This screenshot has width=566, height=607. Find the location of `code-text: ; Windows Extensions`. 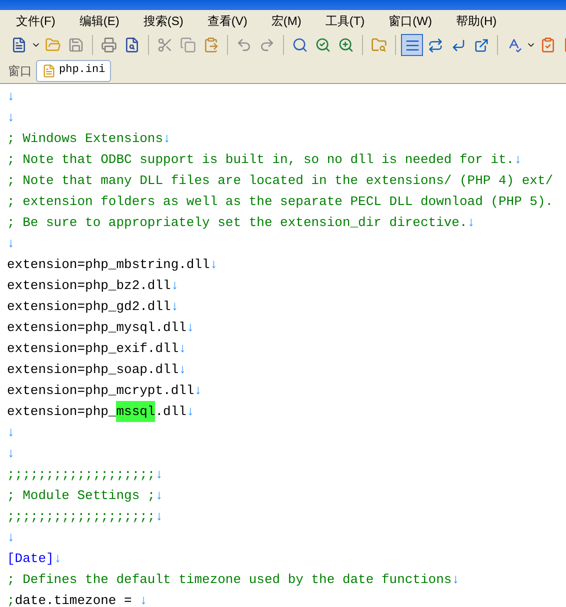

code-text: ; Windows Extensions is located at coordinates (85, 139).